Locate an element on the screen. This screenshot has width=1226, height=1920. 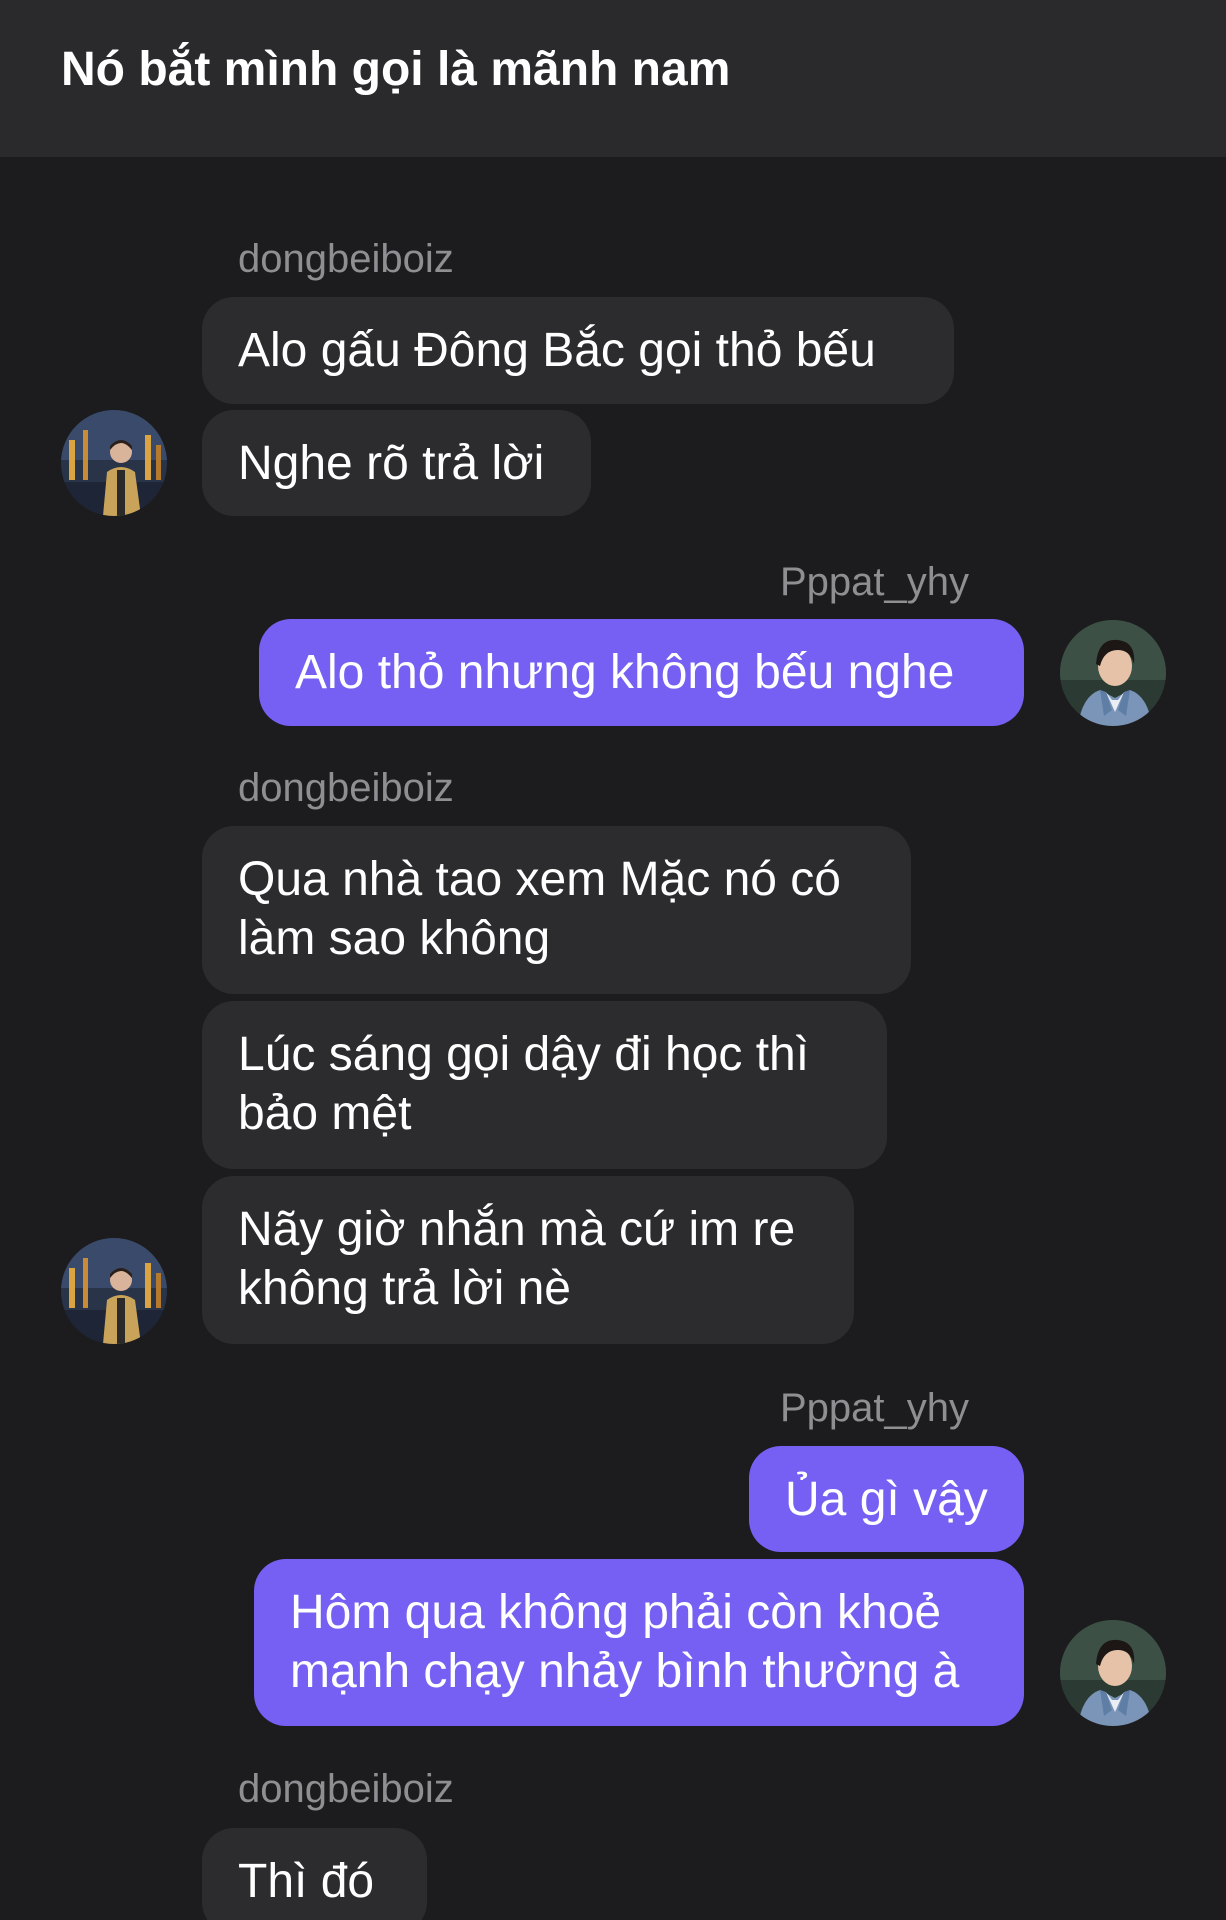
chat-header: Nó bắt mình gọi là mãnh nam is located at coordinates (613, 78).